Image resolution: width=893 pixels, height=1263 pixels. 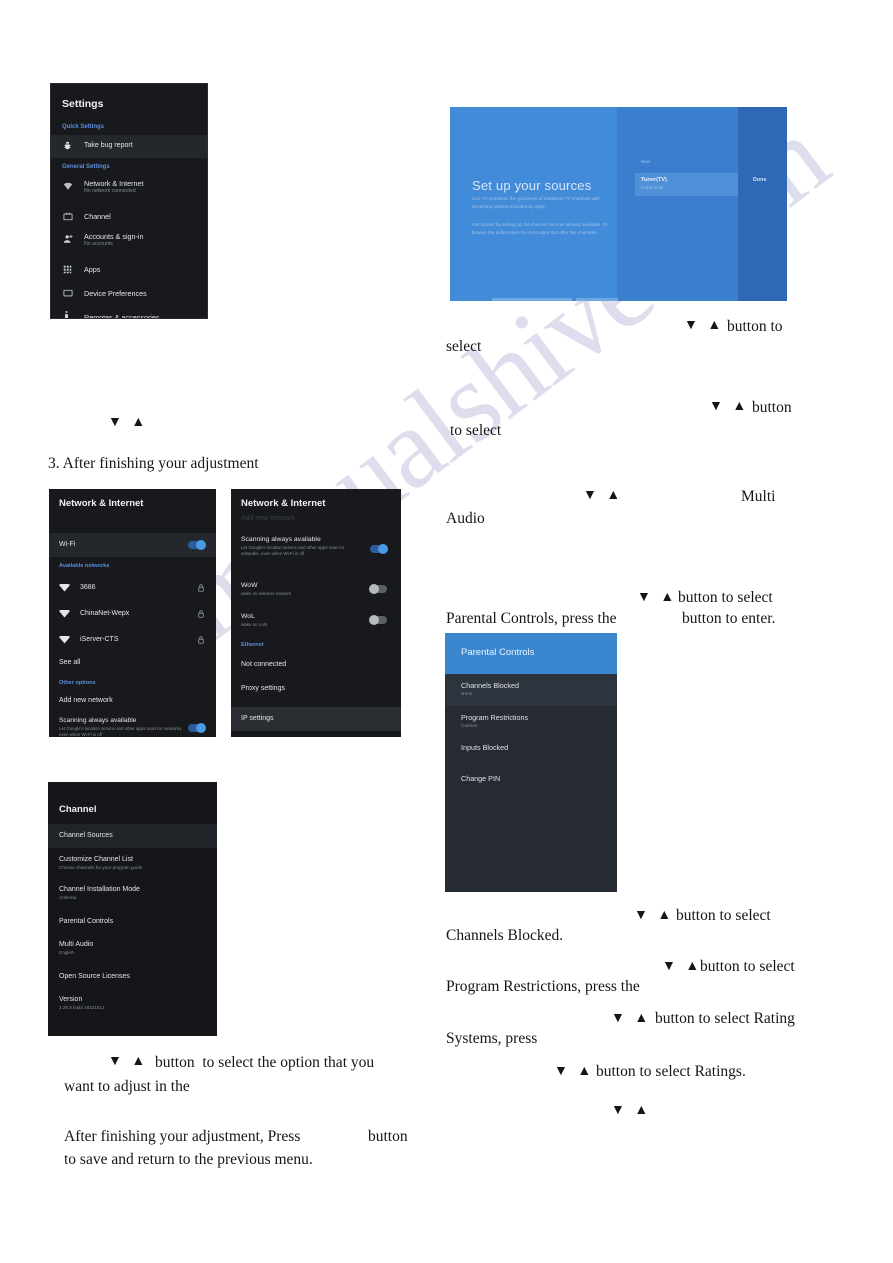 I want to click on parental-controls-title-bar: Parental Controls, so click(x=531, y=653).